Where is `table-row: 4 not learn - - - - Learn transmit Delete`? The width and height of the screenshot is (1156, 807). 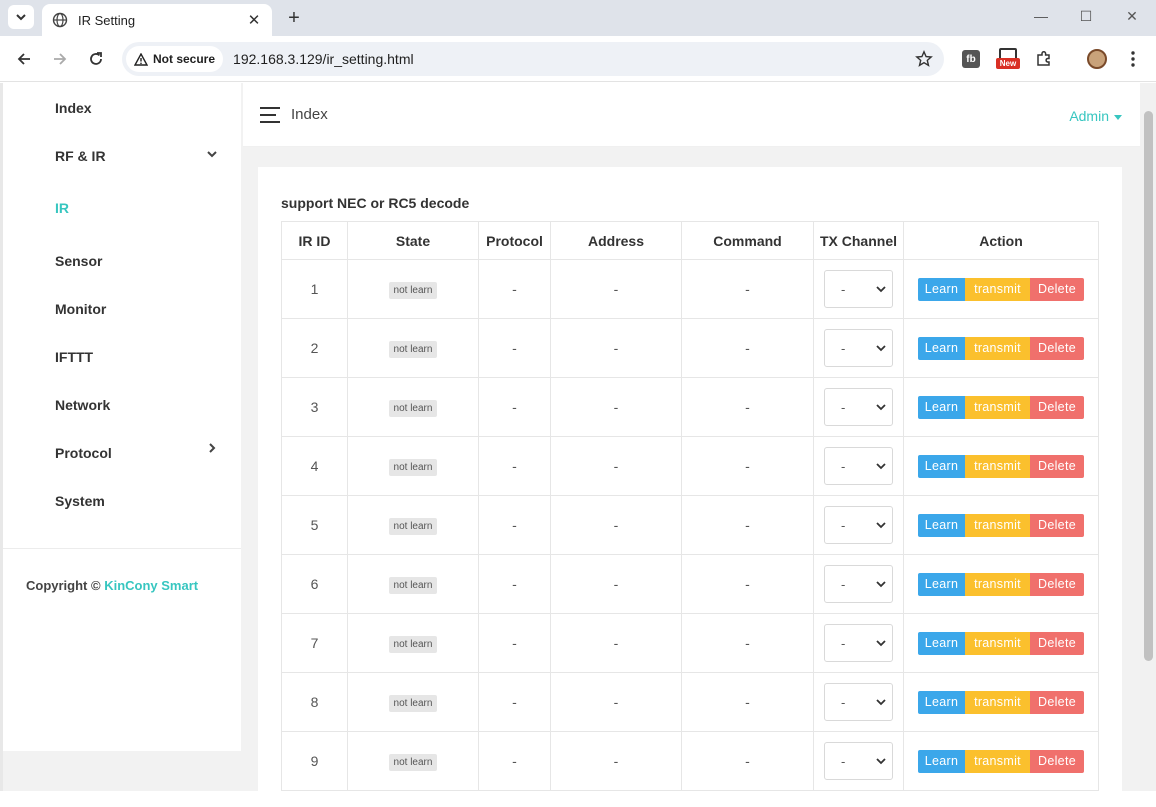 table-row: 4 not learn - - - - Learn transmit Delete is located at coordinates (690, 466).